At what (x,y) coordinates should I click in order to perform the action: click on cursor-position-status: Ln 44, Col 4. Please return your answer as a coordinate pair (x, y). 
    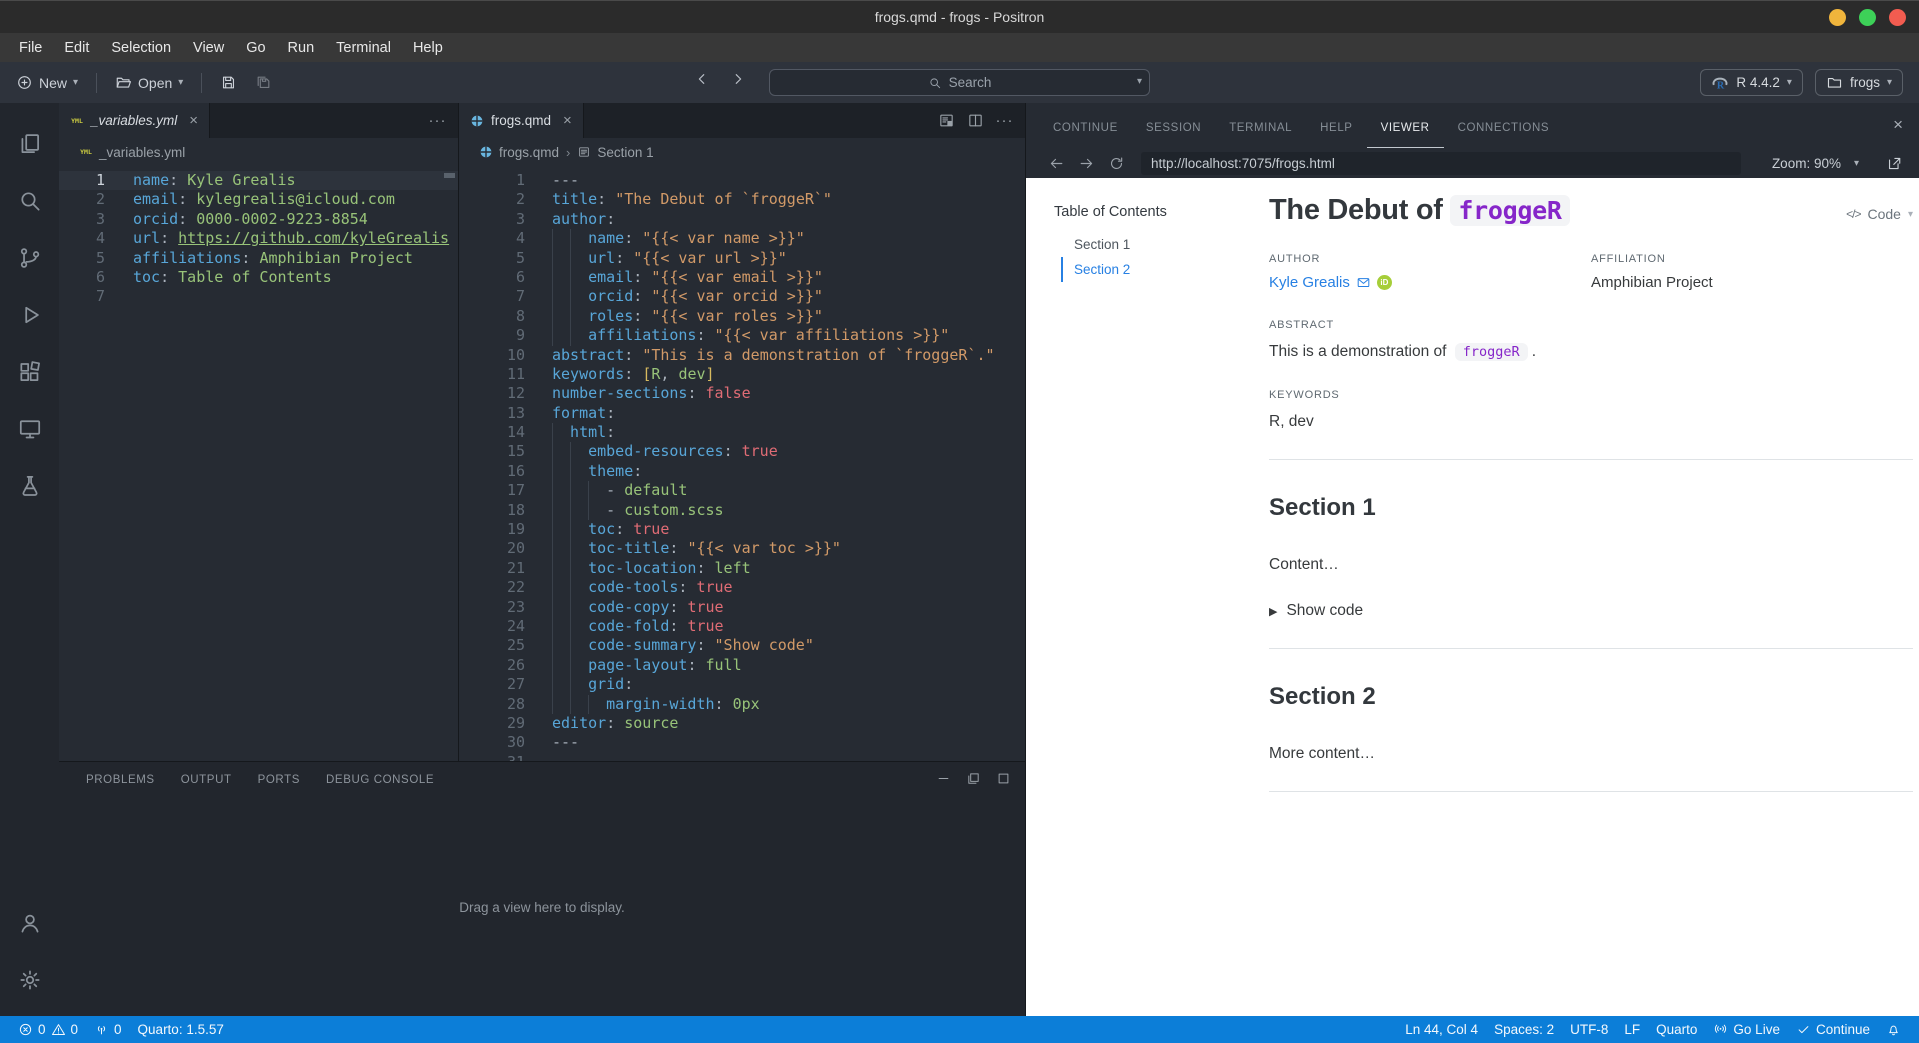
    Looking at the image, I should click on (1441, 1029).